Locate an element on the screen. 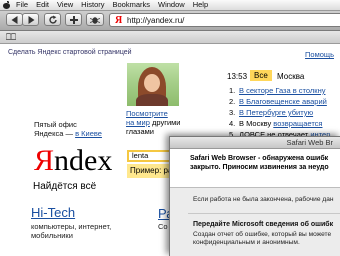 This screenshot has width=340, height=256. debug-button is located at coordinates (95, 19).